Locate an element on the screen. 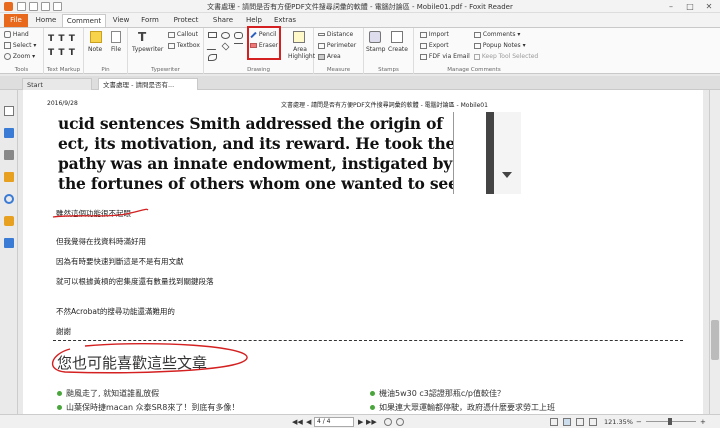  zoom-tool-button: Zoom ▾ is located at coordinates (19, 56).